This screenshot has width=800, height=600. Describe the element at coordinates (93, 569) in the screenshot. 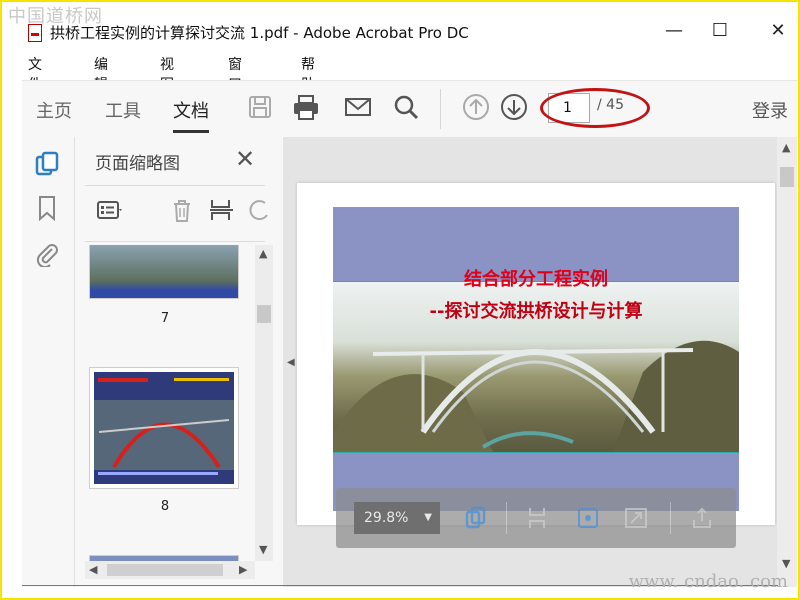

I see `scroll-left-icon: ◀` at that location.